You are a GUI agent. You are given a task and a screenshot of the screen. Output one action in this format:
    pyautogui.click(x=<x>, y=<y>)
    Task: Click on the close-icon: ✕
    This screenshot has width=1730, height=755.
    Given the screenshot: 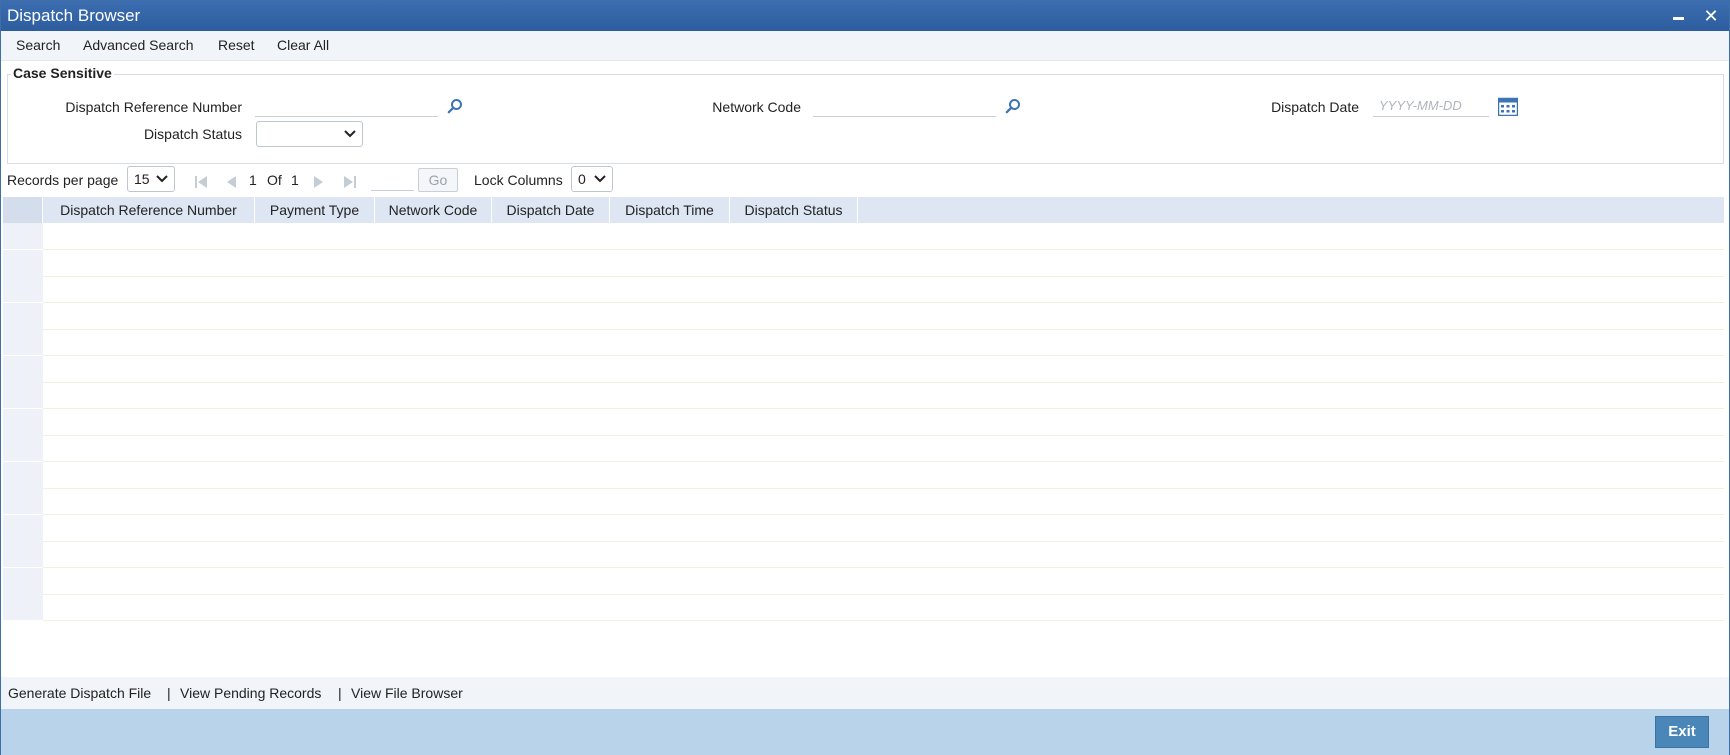 What is the action you would take?
    pyautogui.click(x=1711, y=16)
    